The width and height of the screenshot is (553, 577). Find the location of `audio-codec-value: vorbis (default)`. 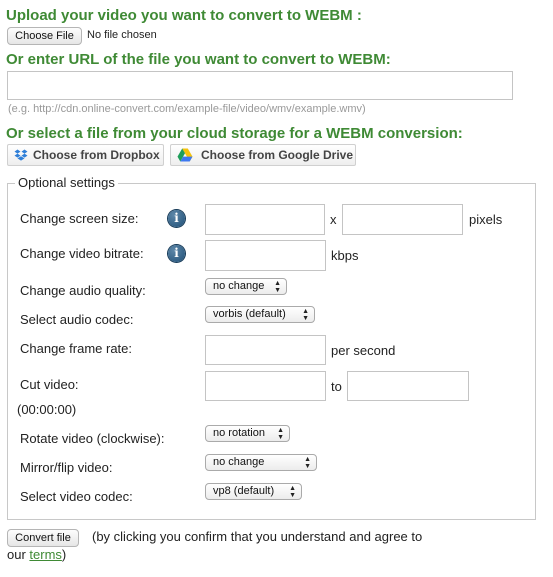

audio-codec-value: vorbis (default) is located at coordinates (249, 314).